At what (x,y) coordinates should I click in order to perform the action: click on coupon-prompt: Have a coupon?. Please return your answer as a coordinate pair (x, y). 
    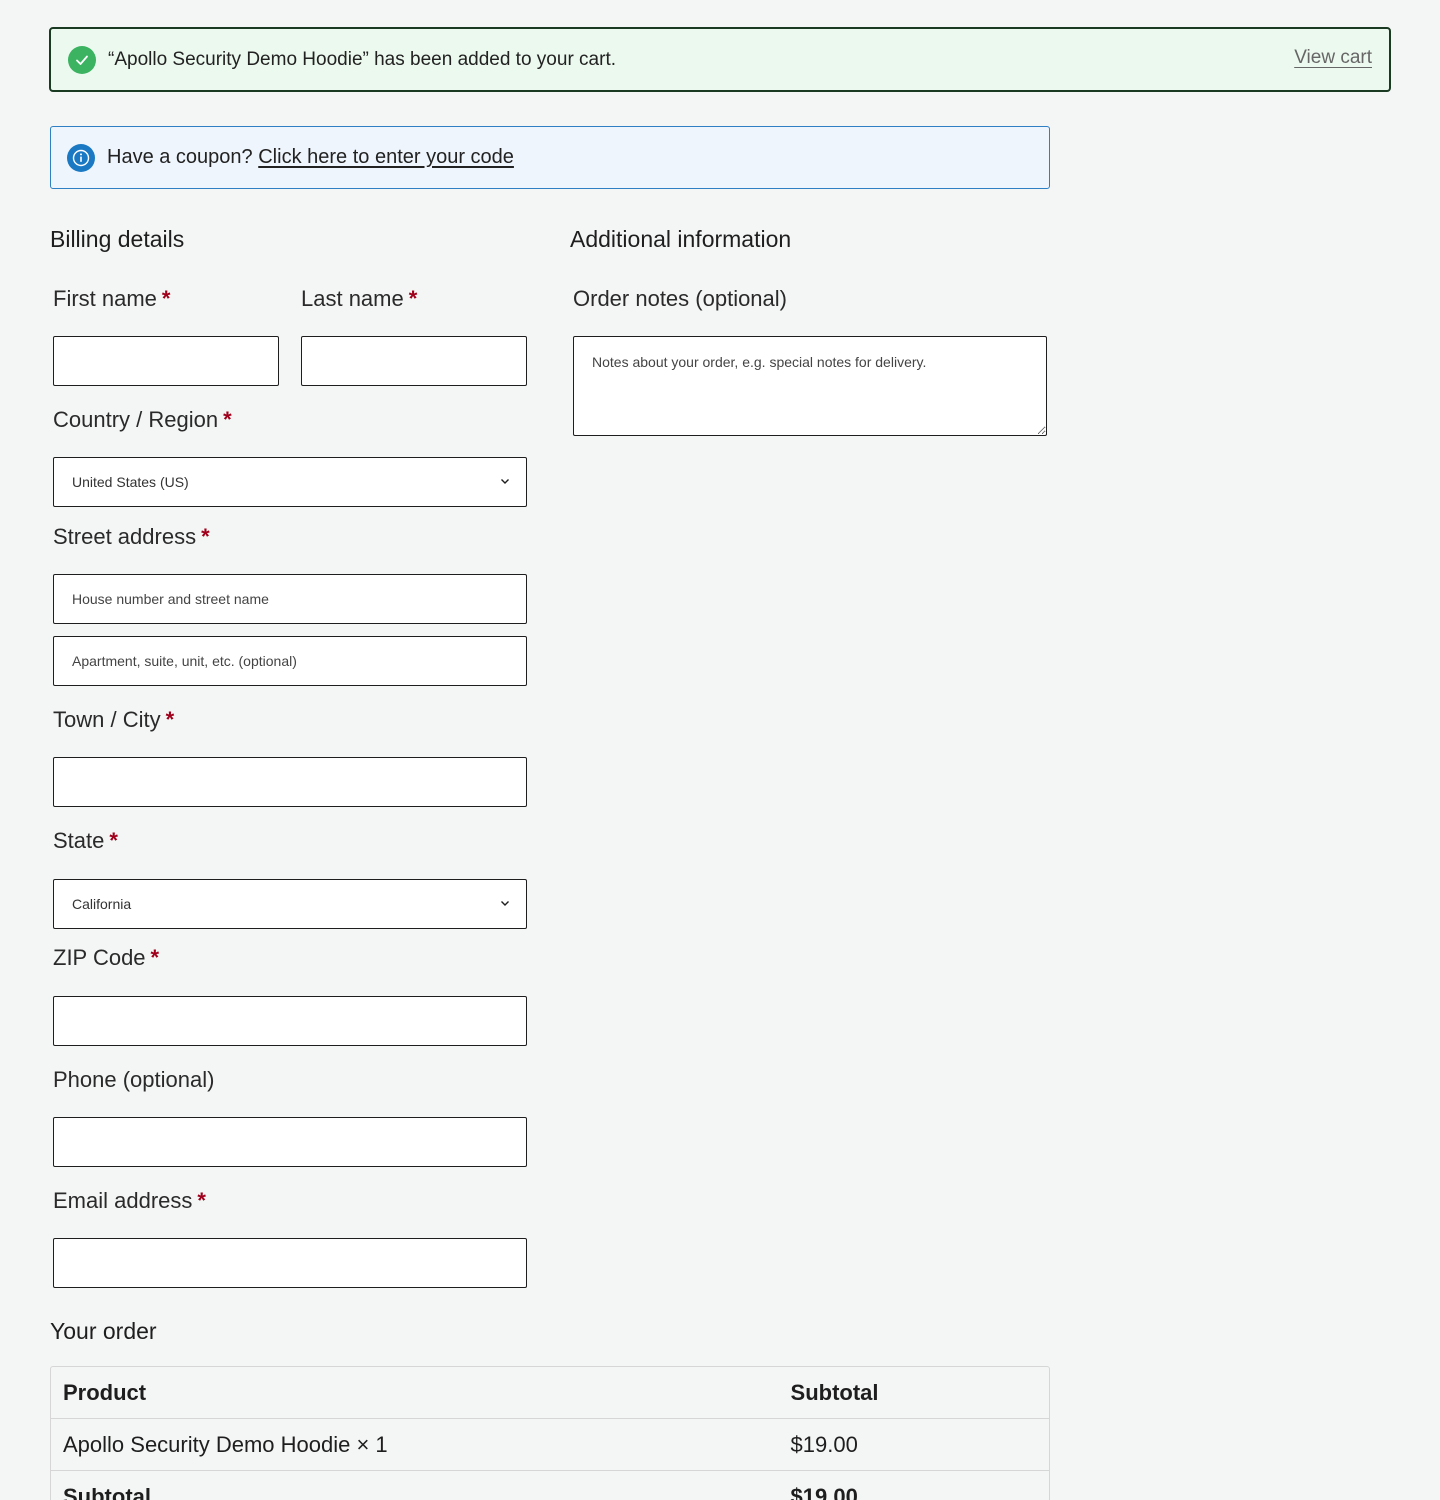
    Looking at the image, I should click on (180, 157).